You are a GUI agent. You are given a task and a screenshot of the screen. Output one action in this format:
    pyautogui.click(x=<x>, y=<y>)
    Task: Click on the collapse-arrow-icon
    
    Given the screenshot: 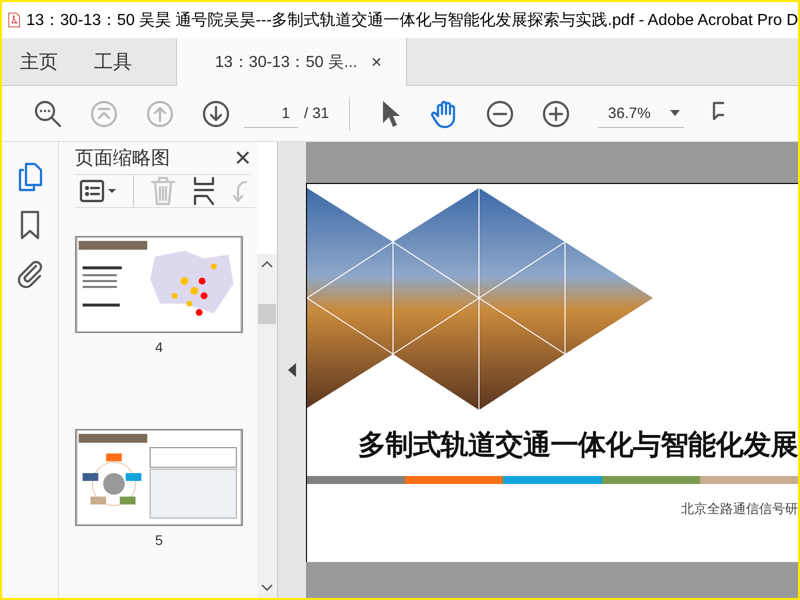 What is the action you would take?
    pyautogui.click(x=292, y=370)
    